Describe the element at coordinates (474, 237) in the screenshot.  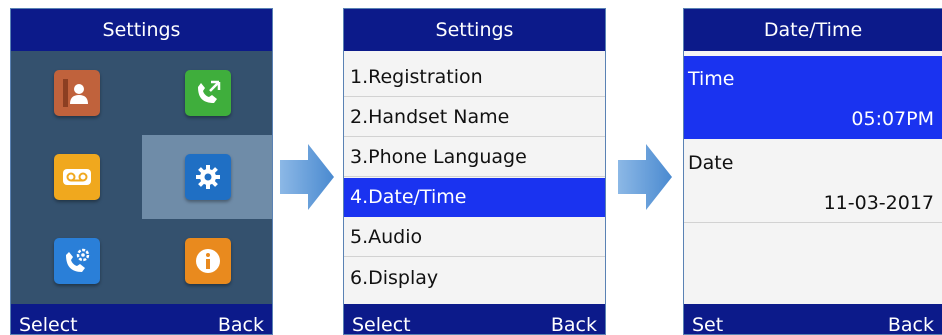
I see `menu-item-audio: 5.Audio` at that location.